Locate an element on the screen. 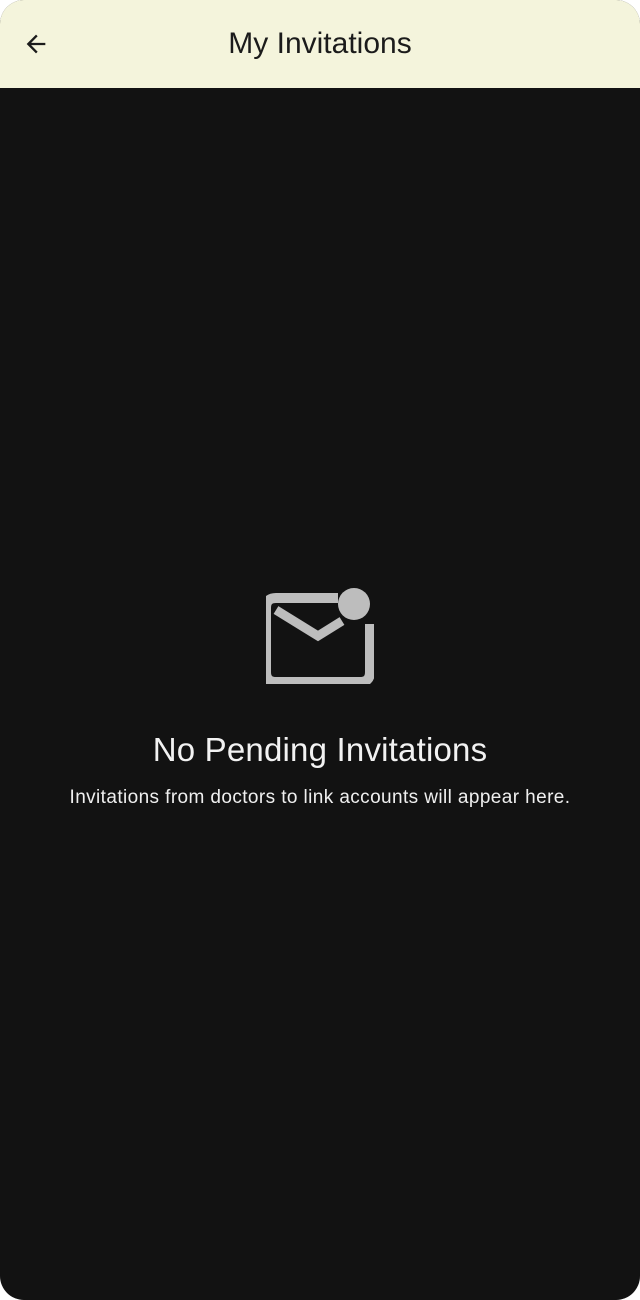 The height and width of the screenshot is (1300, 640). mail-unread-icon is located at coordinates (320, 636).